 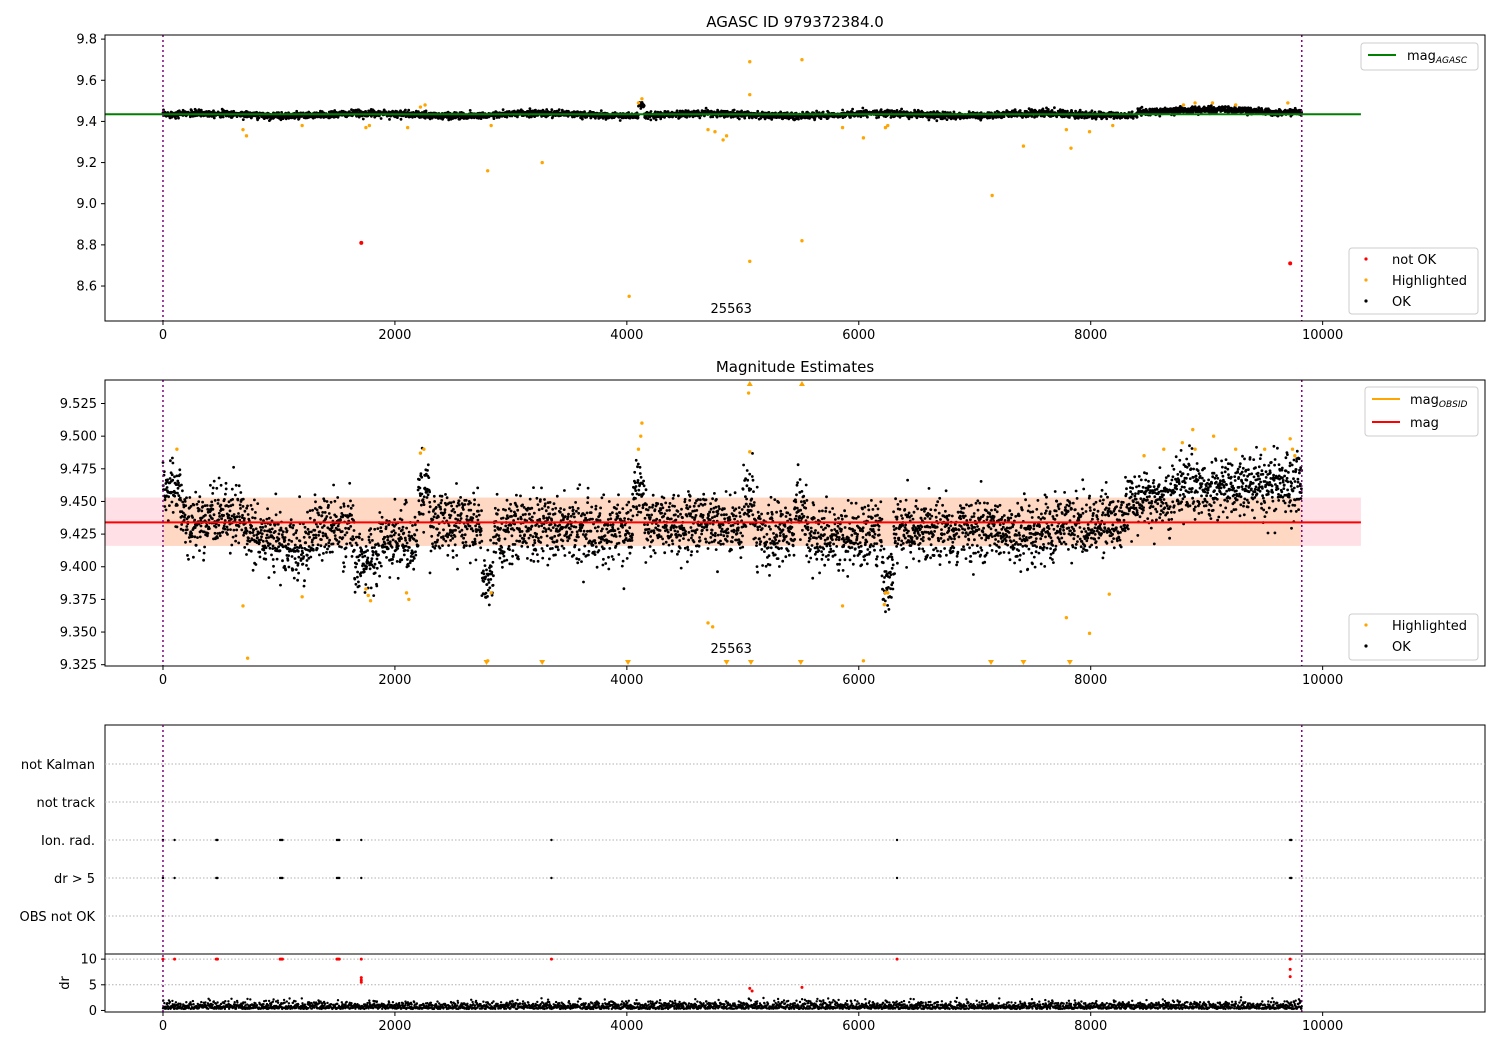 What do you see at coordinates (86, 122) in the screenshot?
I see `agasc-ytick-label: 9.4` at bounding box center [86, 122].